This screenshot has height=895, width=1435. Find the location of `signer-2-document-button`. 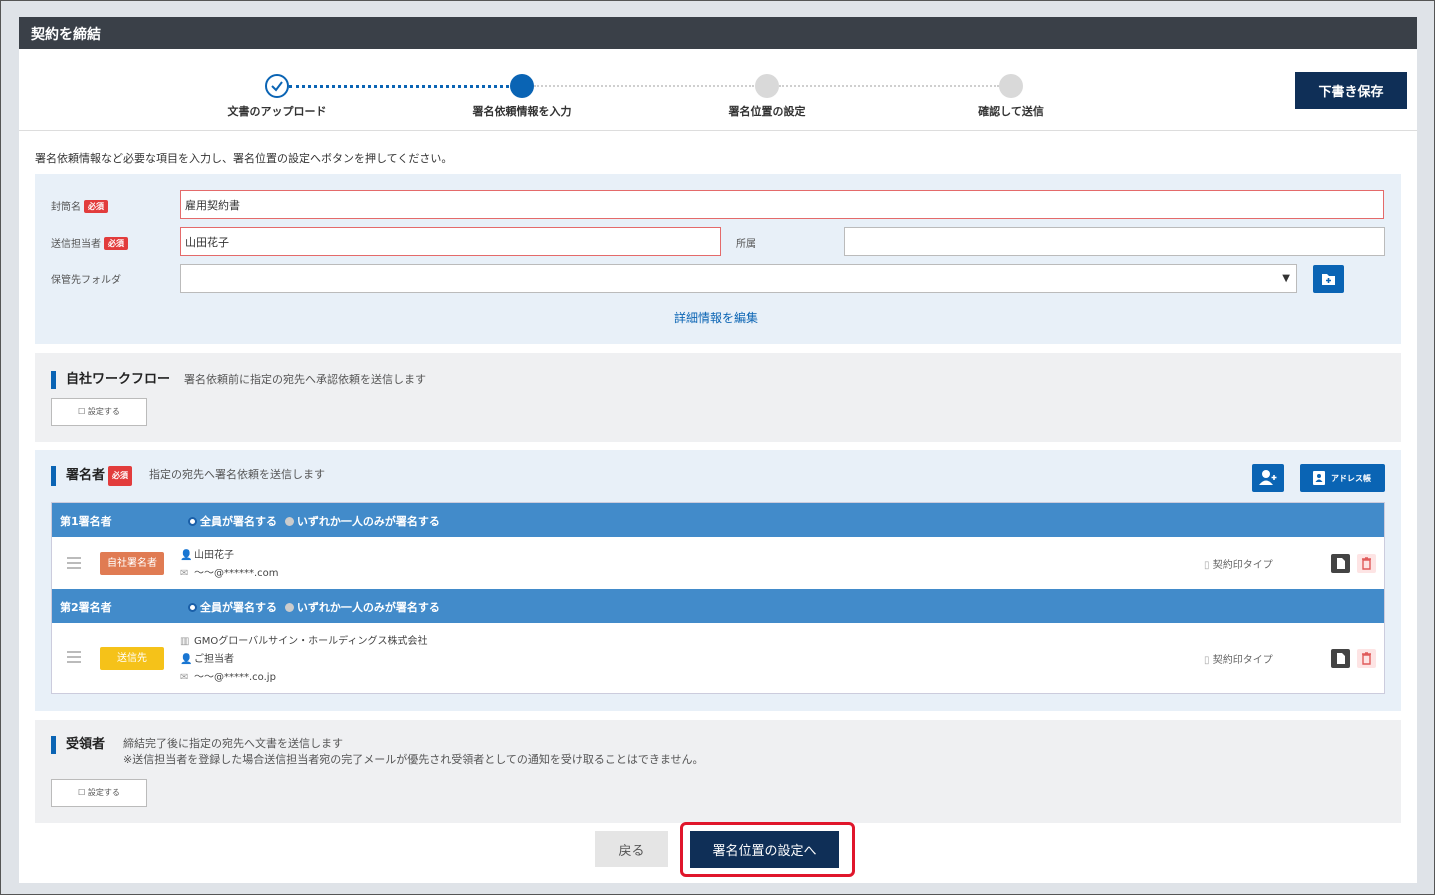

signer-2-document-button is located at coordinates (1340, 658).